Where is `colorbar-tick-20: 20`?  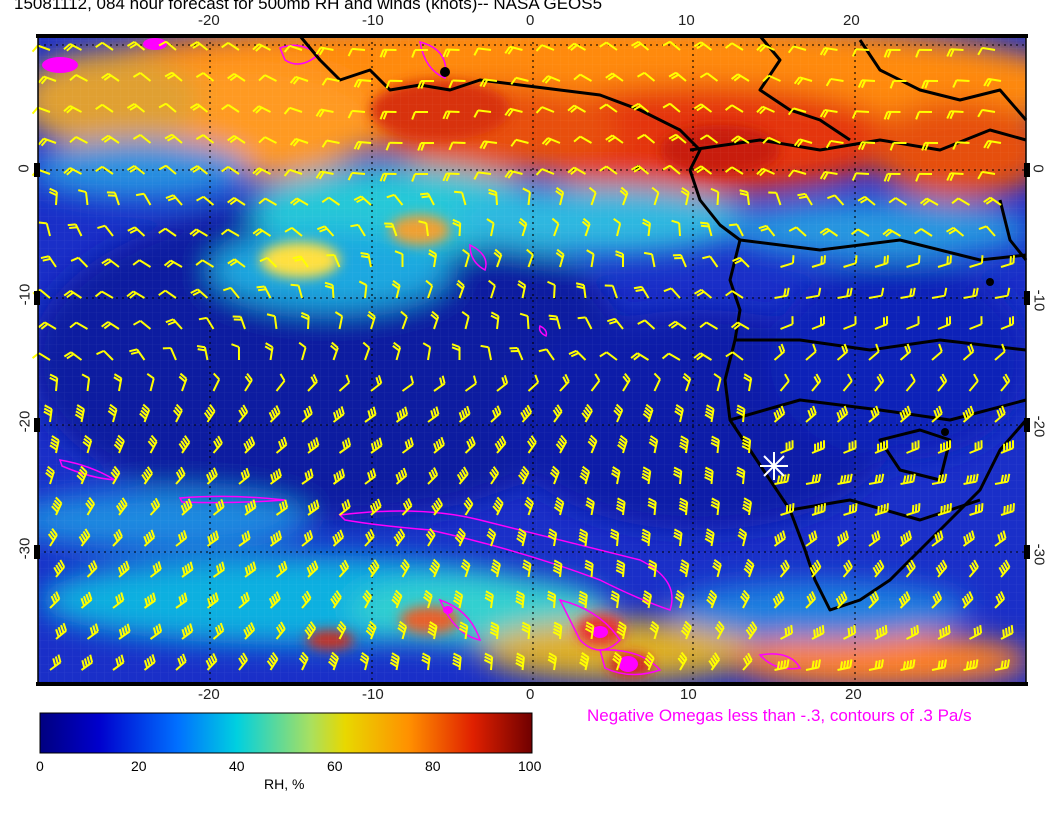 colorbar-tick-20: 20 is located at coordinates (139, 766).